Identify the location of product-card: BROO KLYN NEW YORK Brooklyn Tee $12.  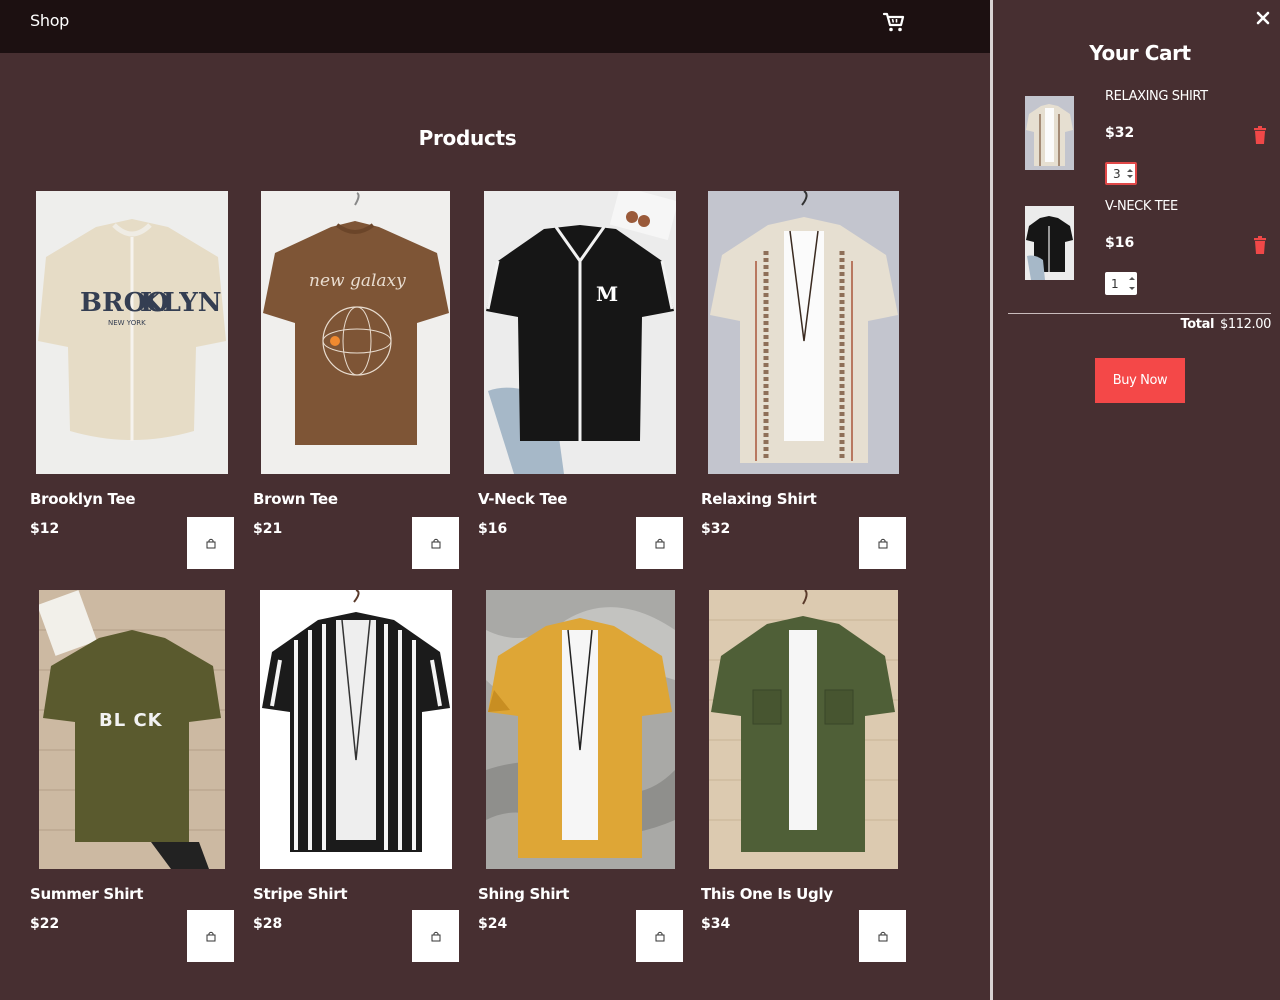
(135, 385).